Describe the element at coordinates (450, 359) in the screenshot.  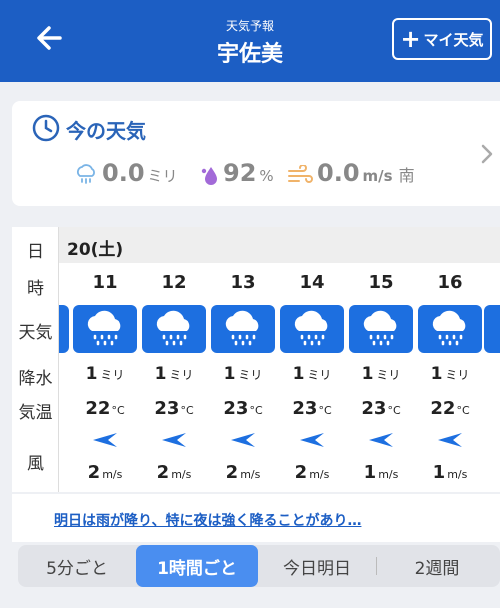
I see `hour-column: 16 1 ミリ 22°C 1 m/s` at that location.